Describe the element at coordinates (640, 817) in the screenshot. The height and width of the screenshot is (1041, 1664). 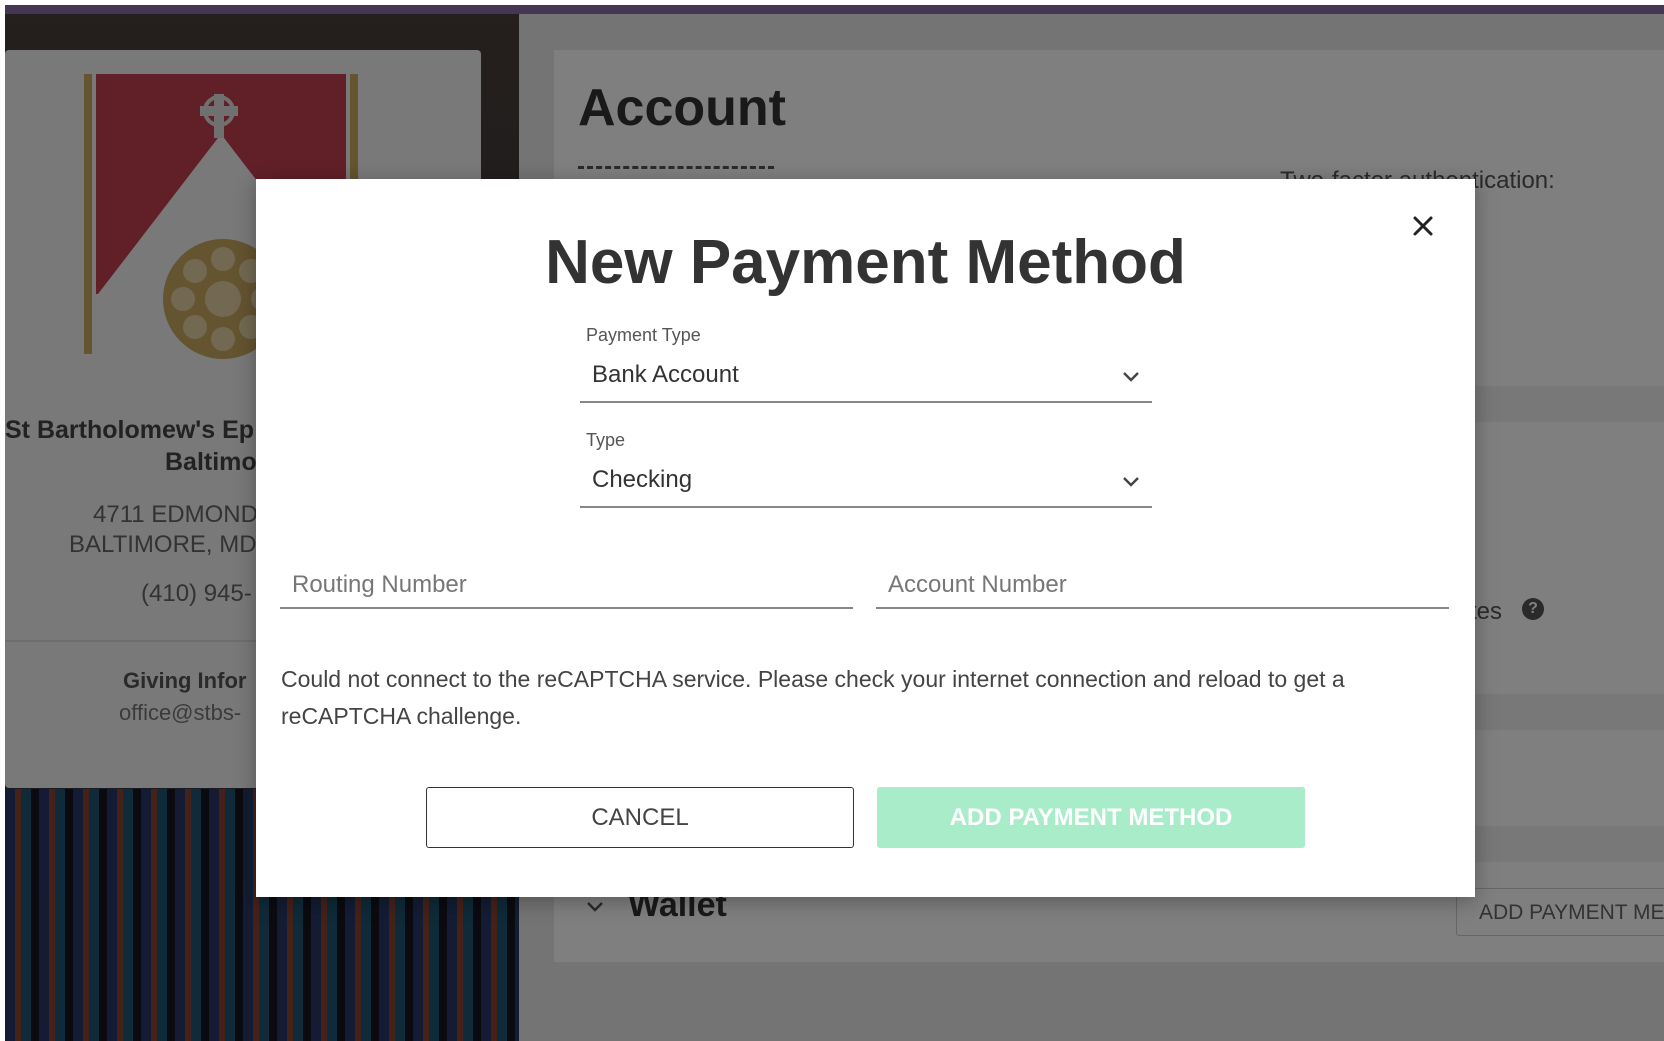
I see `cancel-button: CANCEL` at that location.